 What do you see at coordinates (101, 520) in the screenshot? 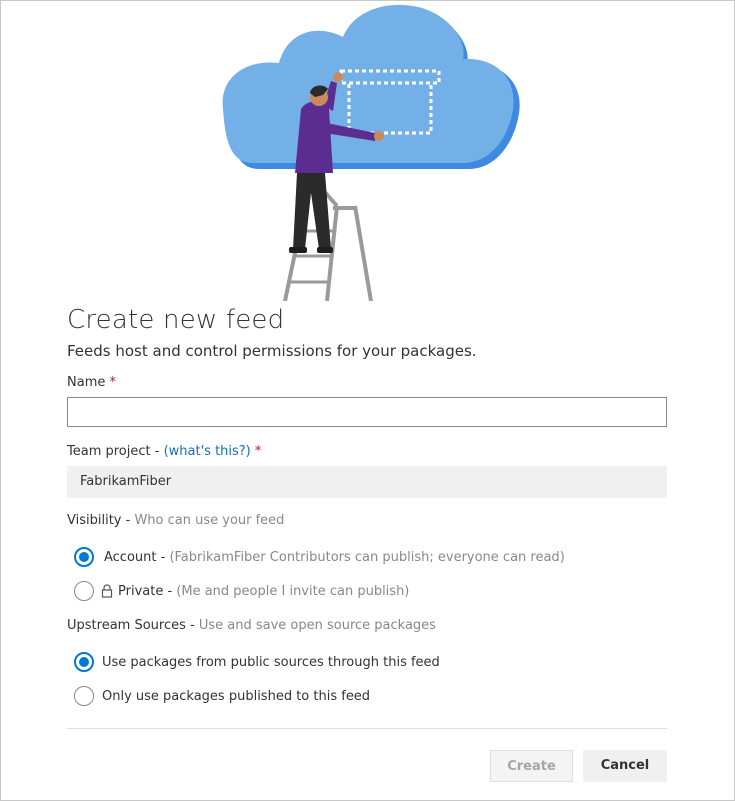
I see `visibility-label-text: Visibility -` at bounding box center [101, 520].